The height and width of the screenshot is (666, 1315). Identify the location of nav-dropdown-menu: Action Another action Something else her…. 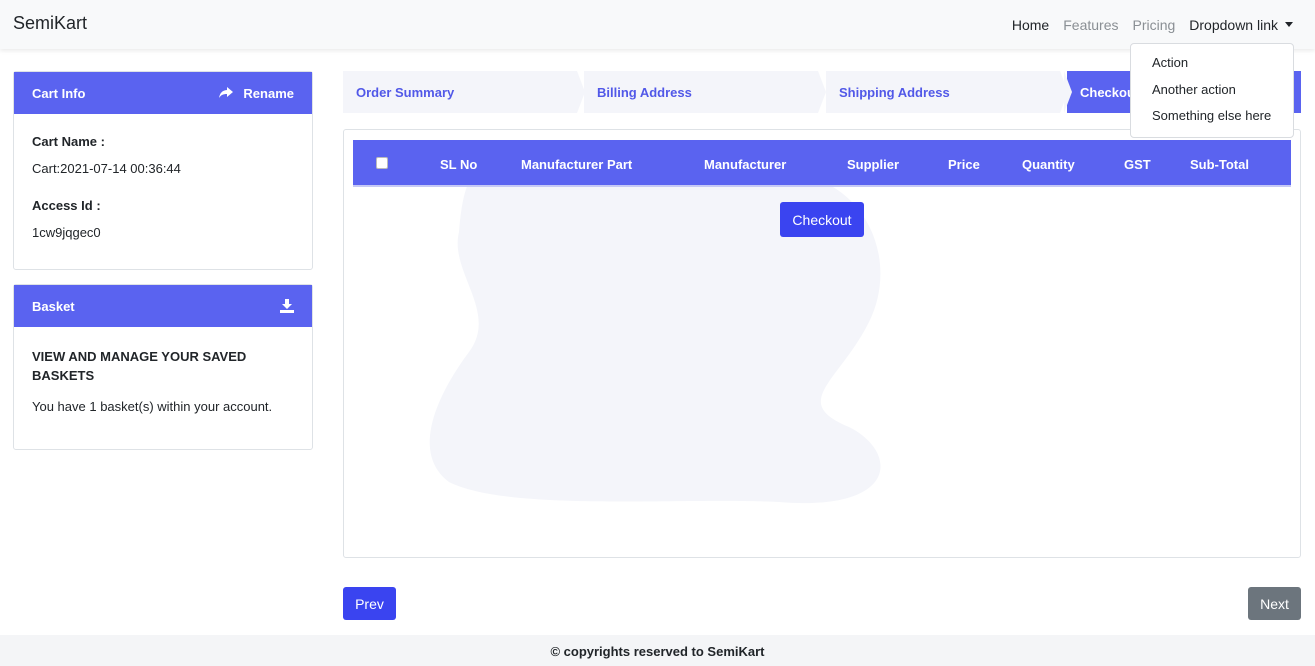
(1212, 90).